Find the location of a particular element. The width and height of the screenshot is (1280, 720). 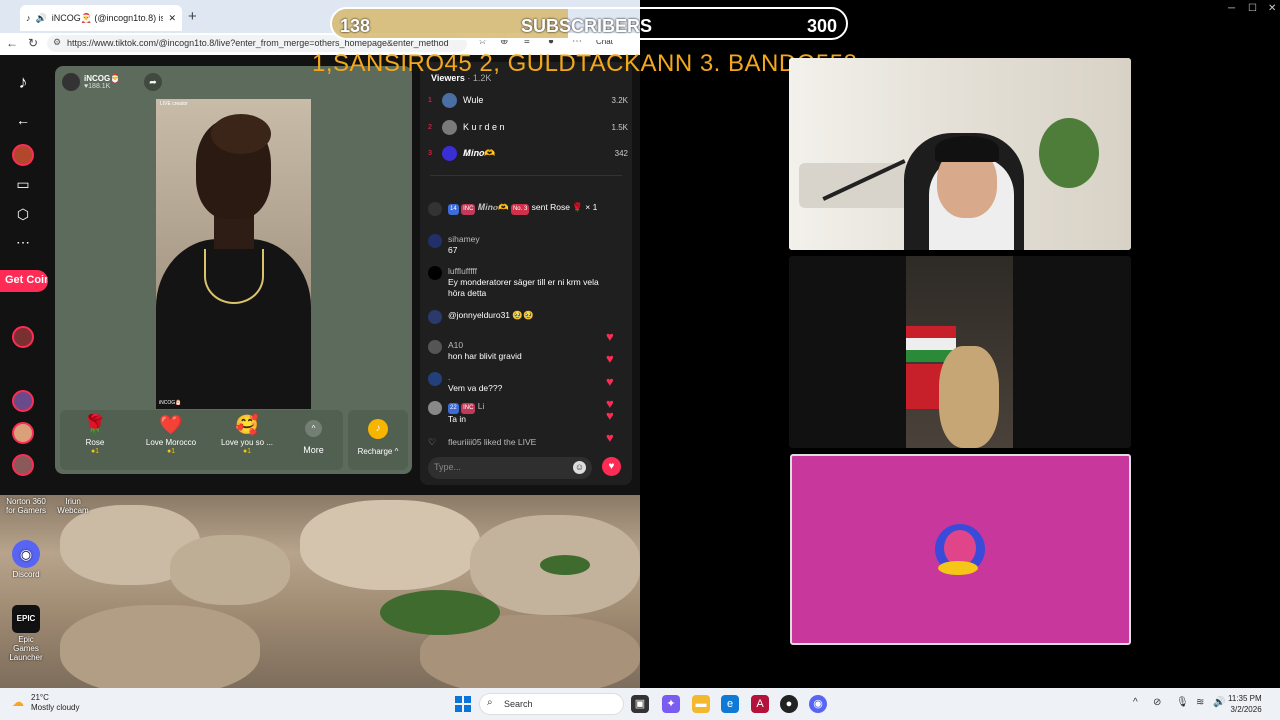

top-viewer-row: 3 𝑴𝒊𝒏𝒐🫶 342 is located at coordinates (528, 153).